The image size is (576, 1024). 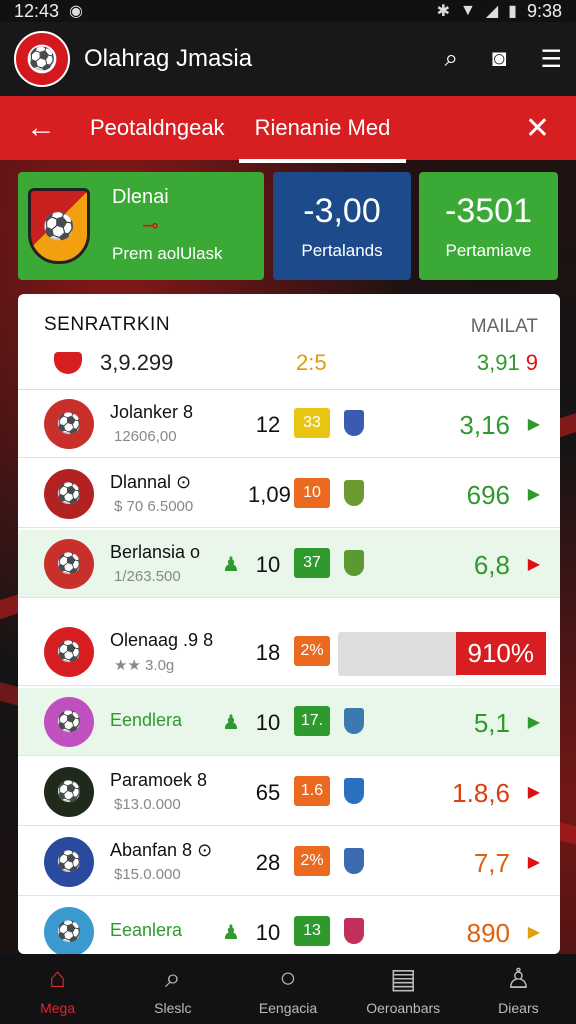 What do you see at coordinates (172, 989) in the screenshot?
I see `nav-search: ⌕ Sleslc` at bounding box center [172, 989].